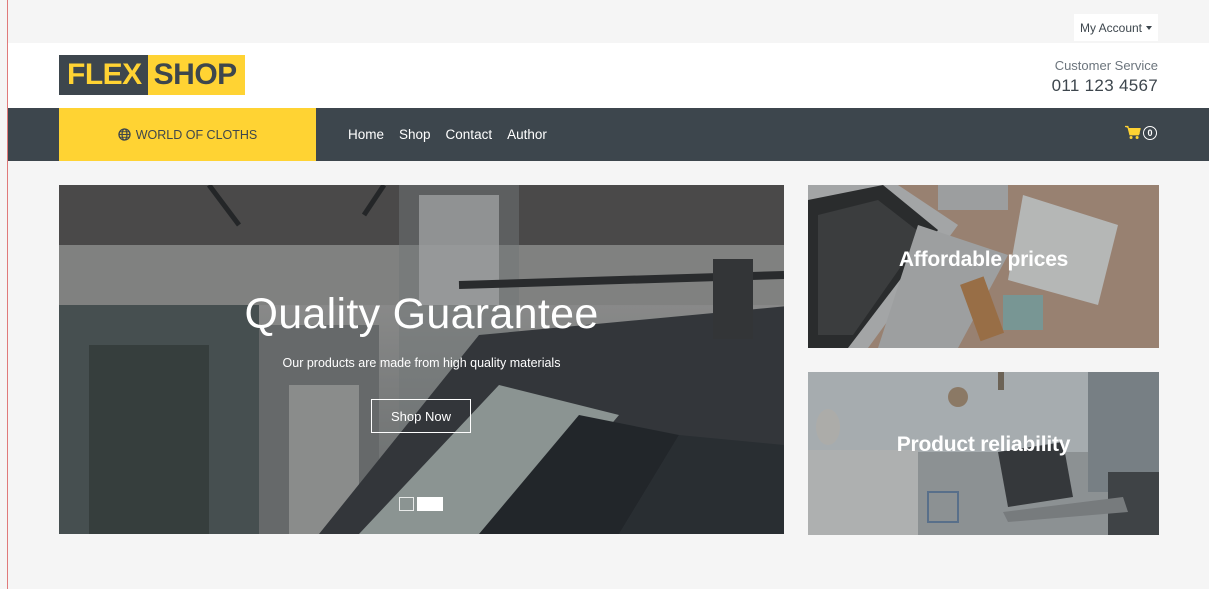  What do you see at coordinates (983, 444) in the screenshot?
I see `offer-title-product-reliability: Product reliability` at bounding box center [983, 444].